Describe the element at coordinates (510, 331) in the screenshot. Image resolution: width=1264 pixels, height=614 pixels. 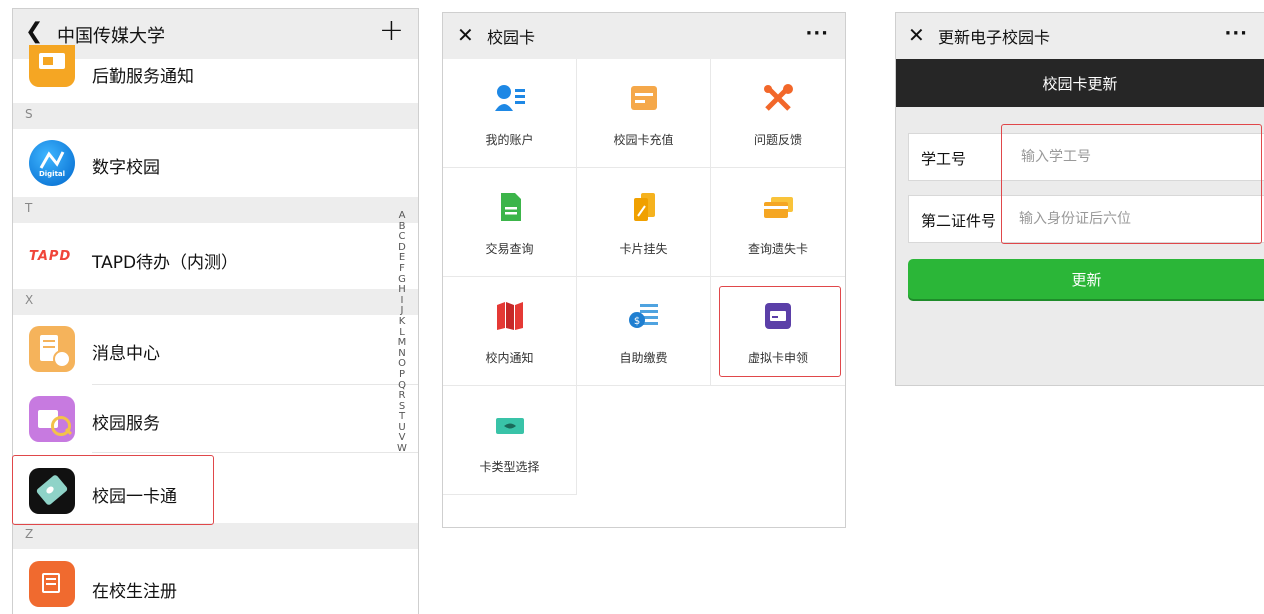
I see `grid-item-notices: 校内通知` at that location.